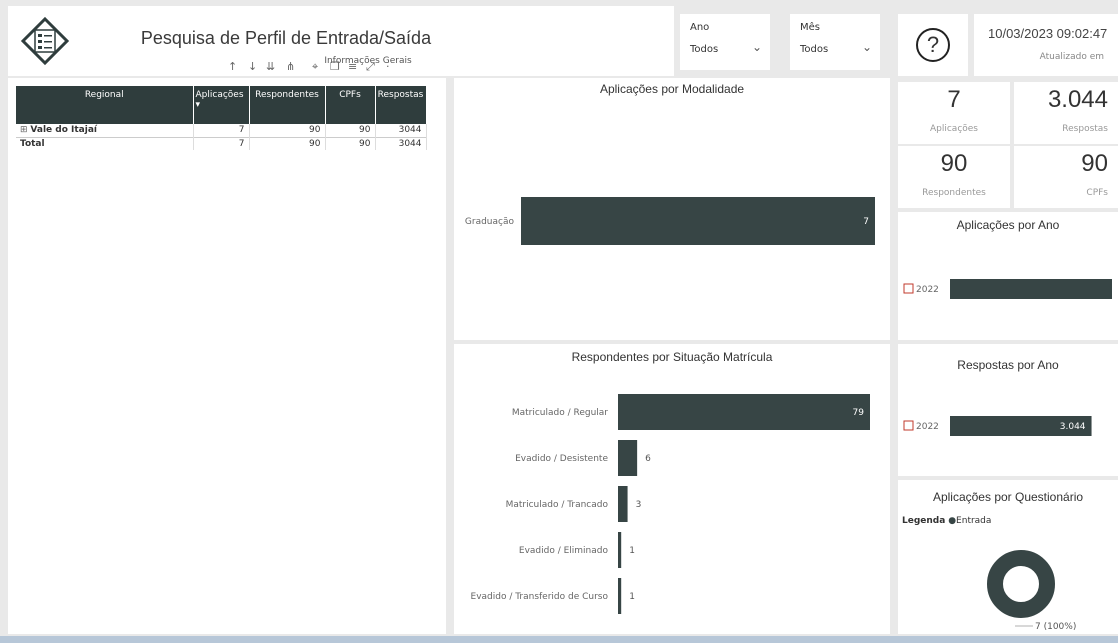 The image size is (1118, 643). Describe the element at coordinates (1097, 193) in the screenshot. I see `kpi-label: CPFs` at that location.